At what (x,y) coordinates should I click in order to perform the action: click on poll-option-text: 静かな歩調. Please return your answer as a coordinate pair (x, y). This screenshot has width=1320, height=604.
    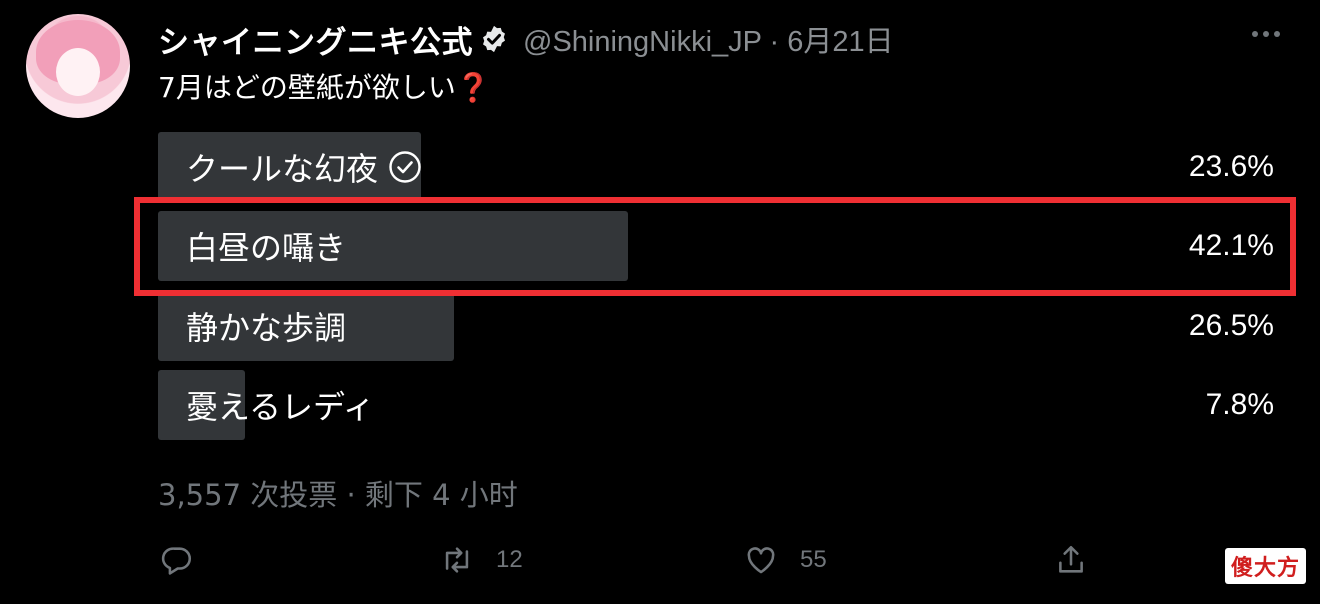
    Looking at the image, I should click on (266, 328).